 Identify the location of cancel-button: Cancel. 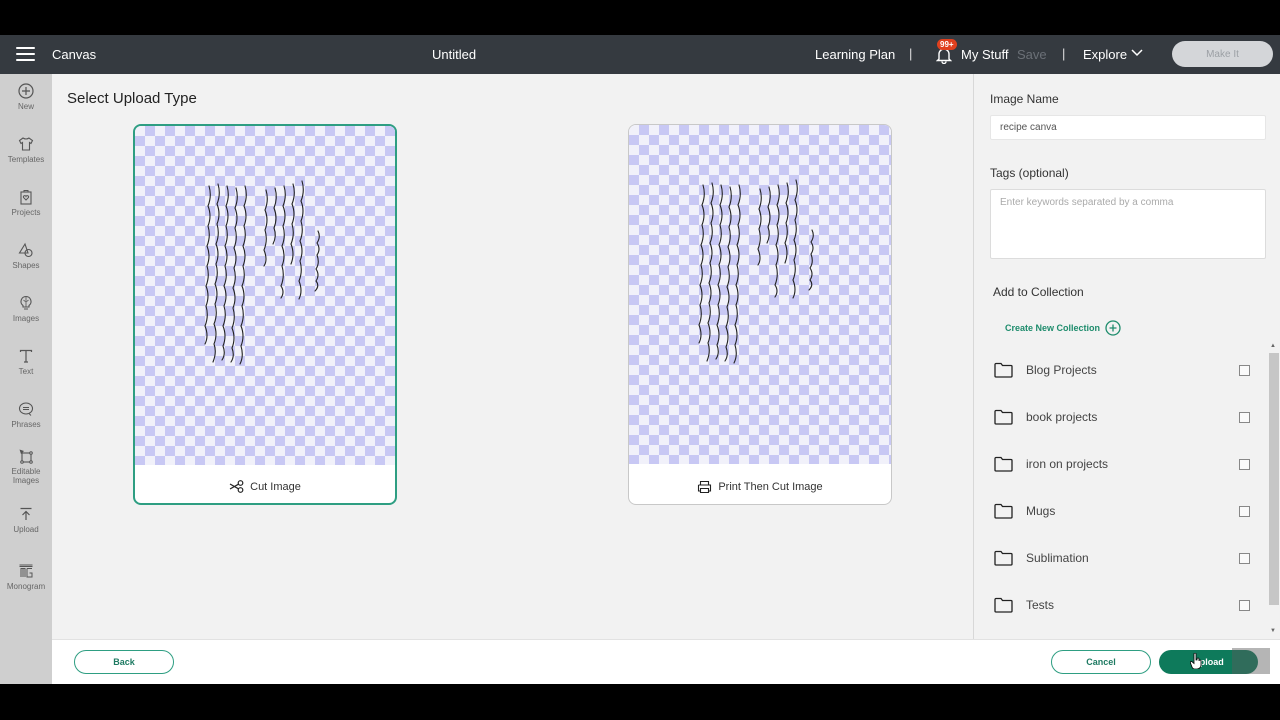
(1101, 662).